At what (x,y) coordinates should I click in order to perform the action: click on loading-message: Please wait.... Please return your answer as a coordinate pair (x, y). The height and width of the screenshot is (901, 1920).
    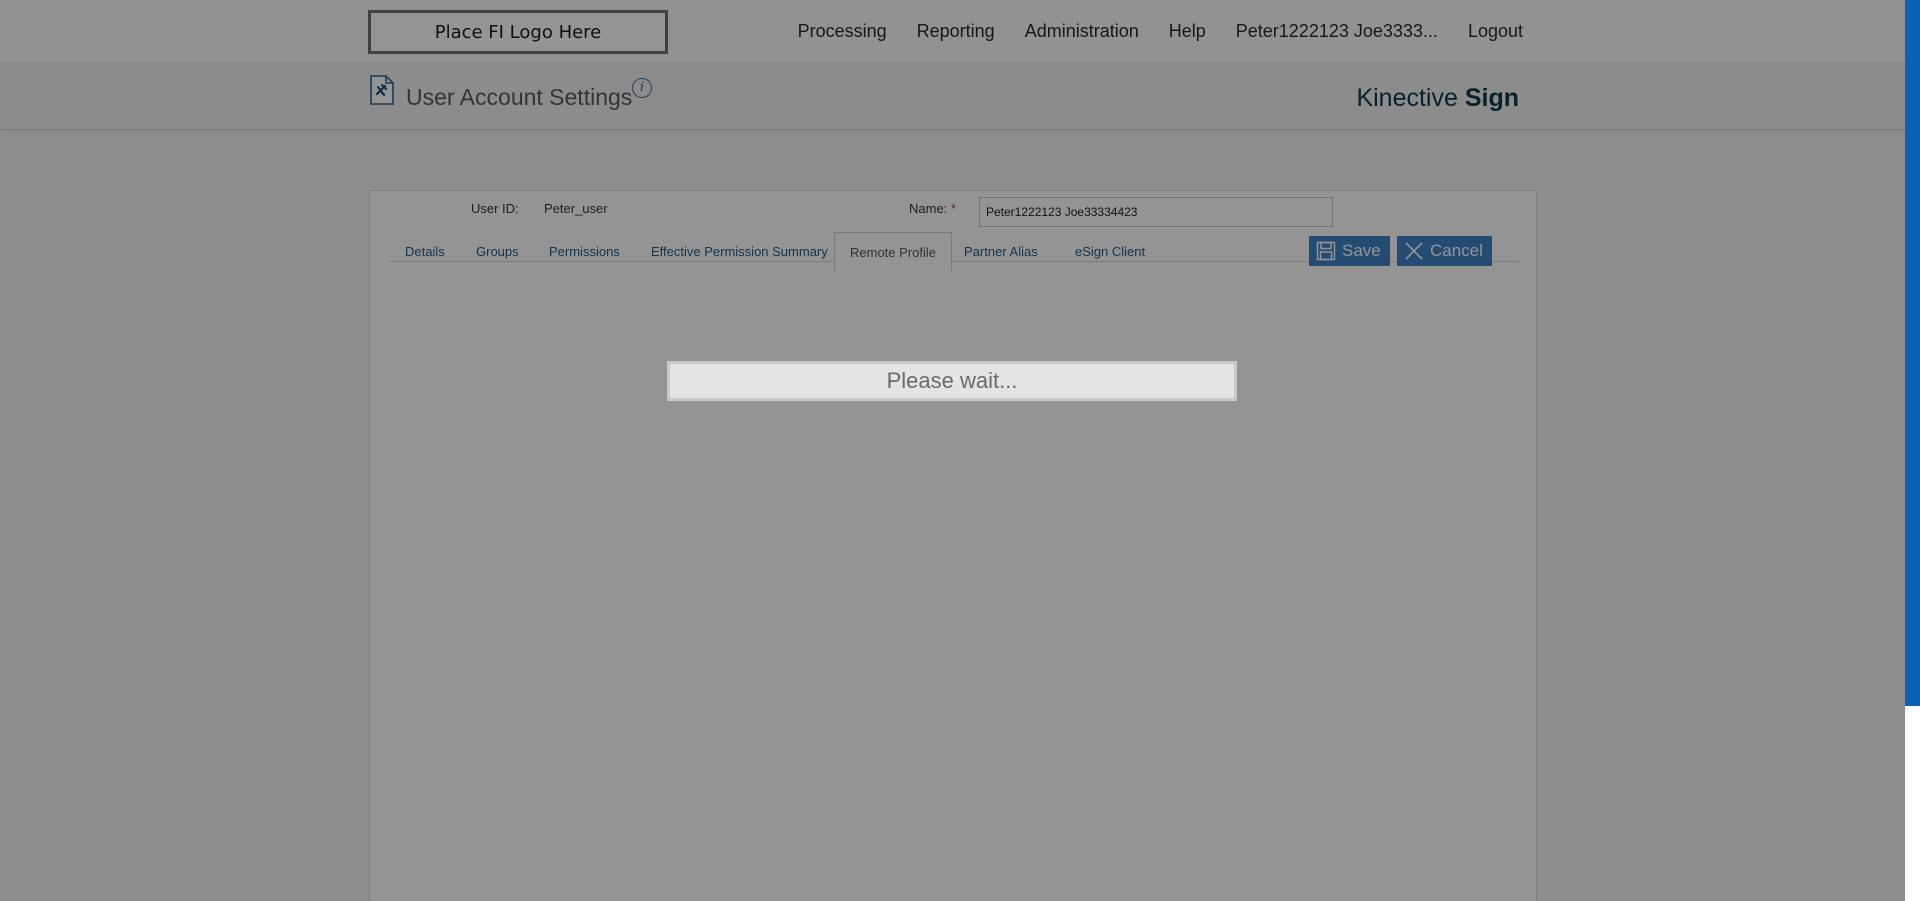
    Looking at the image, I should click on (952, 381).